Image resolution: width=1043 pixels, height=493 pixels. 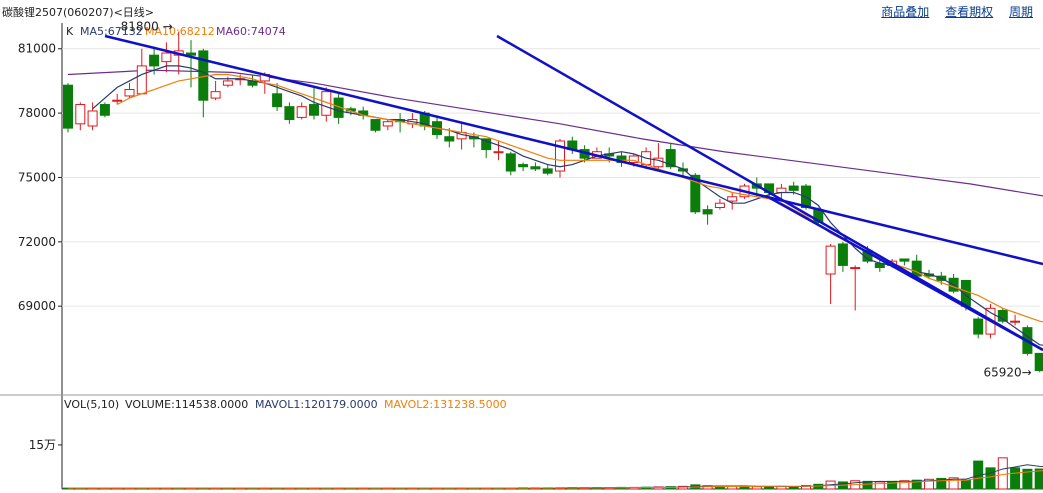 I want to click on low-annotation: 65920→, so click(x=1007, y=372).